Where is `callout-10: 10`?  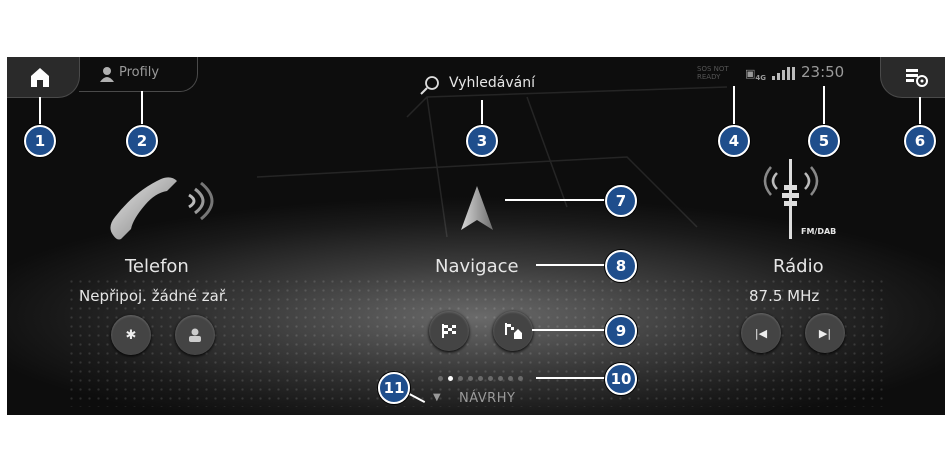 callout-10: 10 is located at coordinates (621, 379).